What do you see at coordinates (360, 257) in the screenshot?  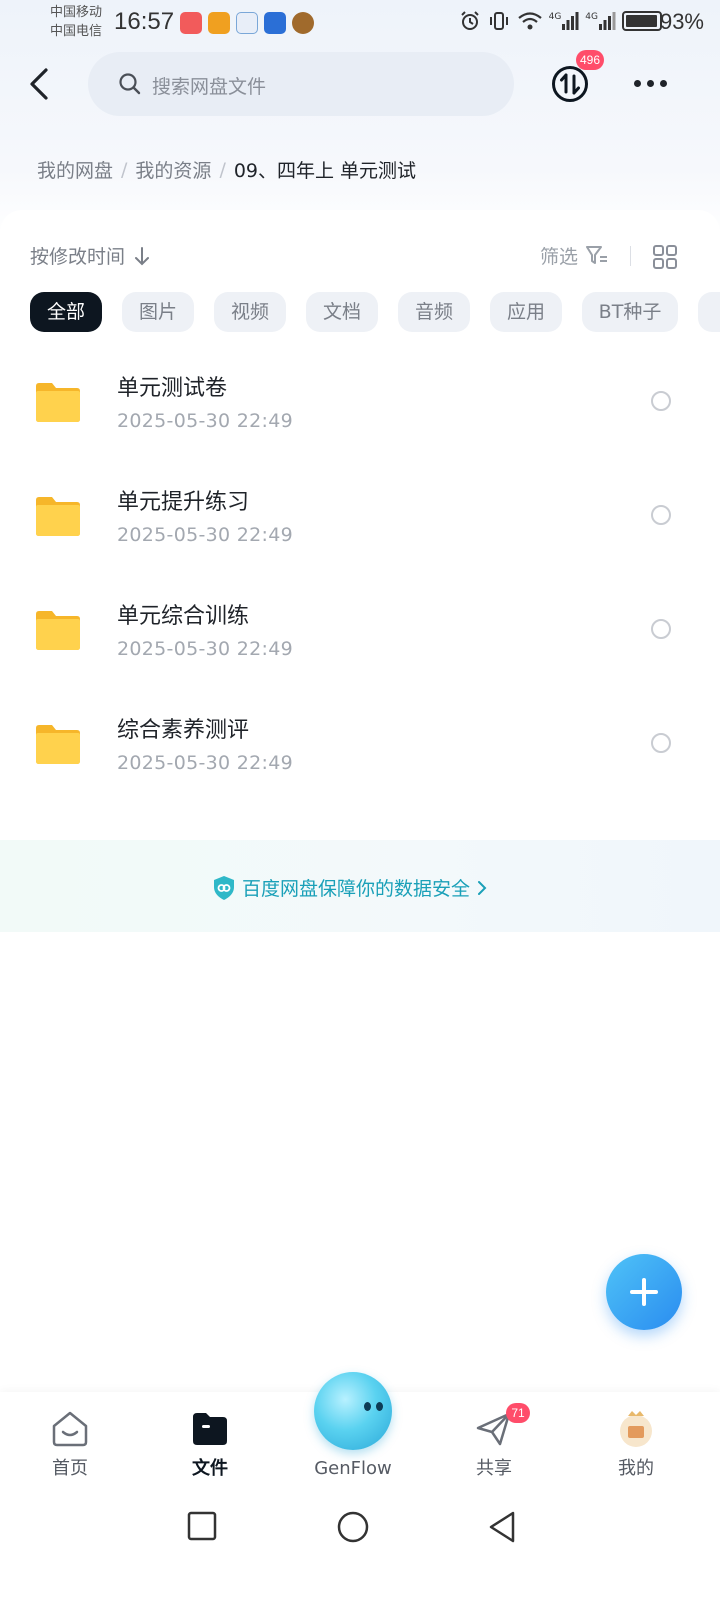 I see `sort-filter-bar: 按修改时间 筛选` at bounding box center [360, 257].